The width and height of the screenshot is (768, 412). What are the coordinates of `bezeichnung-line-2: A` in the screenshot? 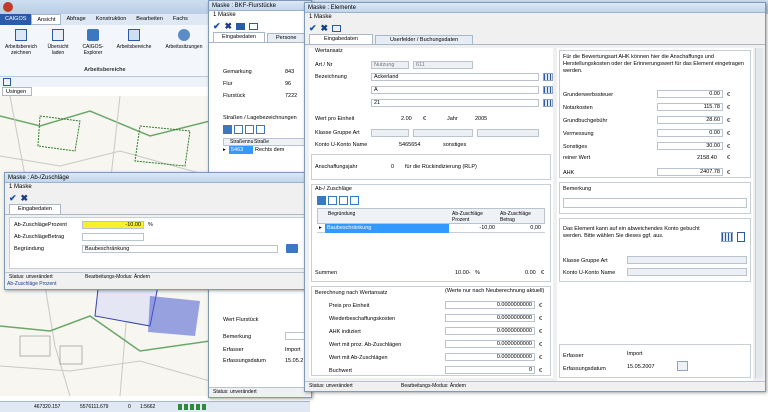 It's located at (455, 90).